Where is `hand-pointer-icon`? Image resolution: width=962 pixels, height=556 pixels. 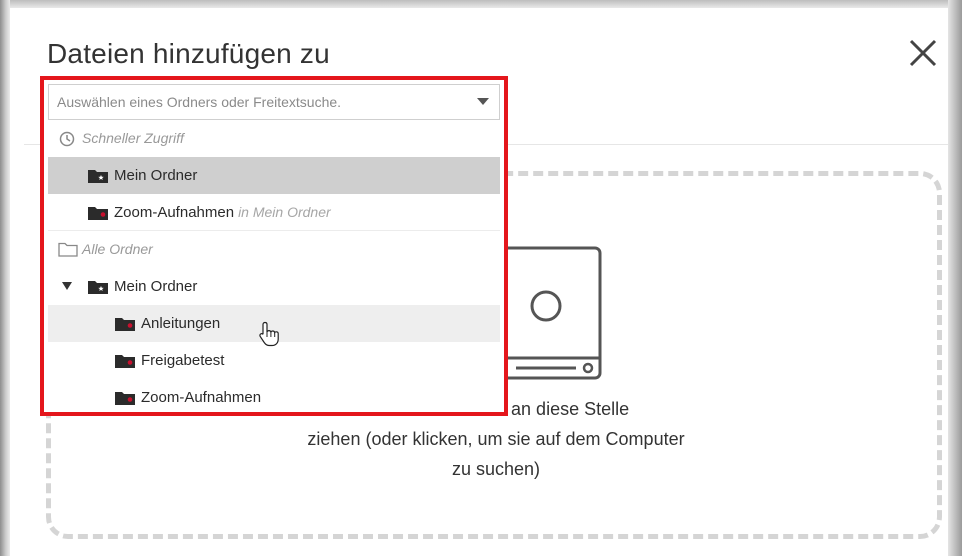 hand-pointer-icon is located at coordinates (269, 334).